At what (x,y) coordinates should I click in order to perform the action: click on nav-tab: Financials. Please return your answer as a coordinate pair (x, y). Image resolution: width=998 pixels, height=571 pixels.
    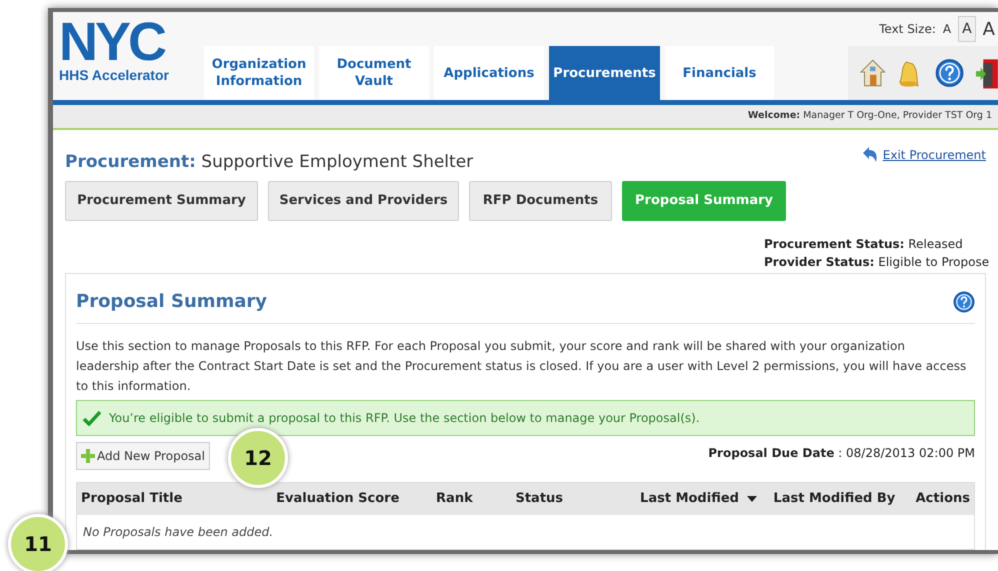
    Looking at the image, I should click on (719, 73).